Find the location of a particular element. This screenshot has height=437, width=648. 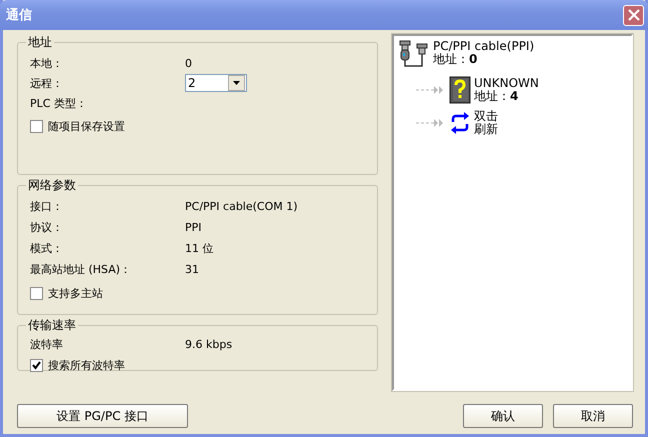

field-label: 协议： is located at coordinates (47, 227).